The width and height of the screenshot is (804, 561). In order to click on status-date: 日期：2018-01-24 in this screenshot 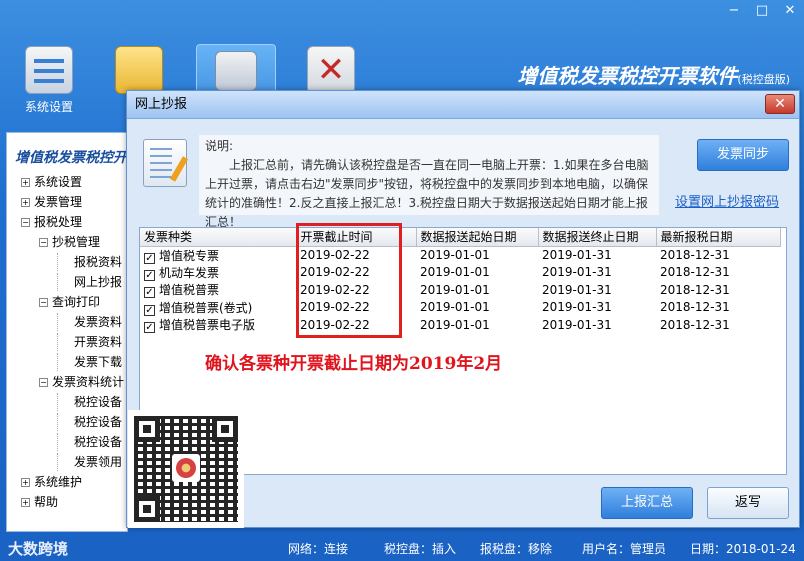, I will do `click(743, 549)`.